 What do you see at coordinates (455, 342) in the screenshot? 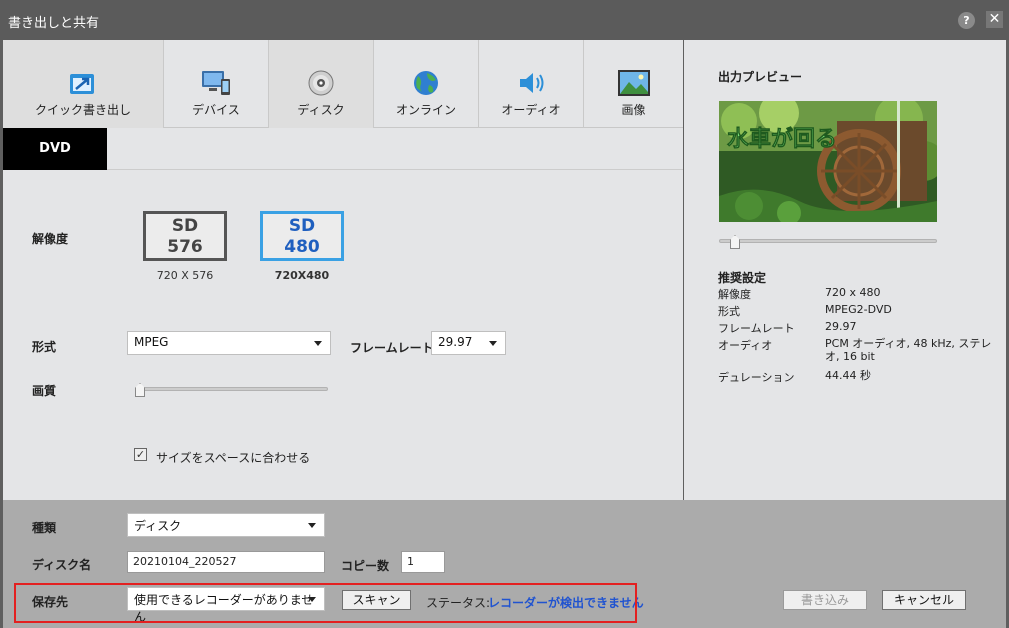
I see `framerate-value: 29.97` at bounding box center [455, 342].